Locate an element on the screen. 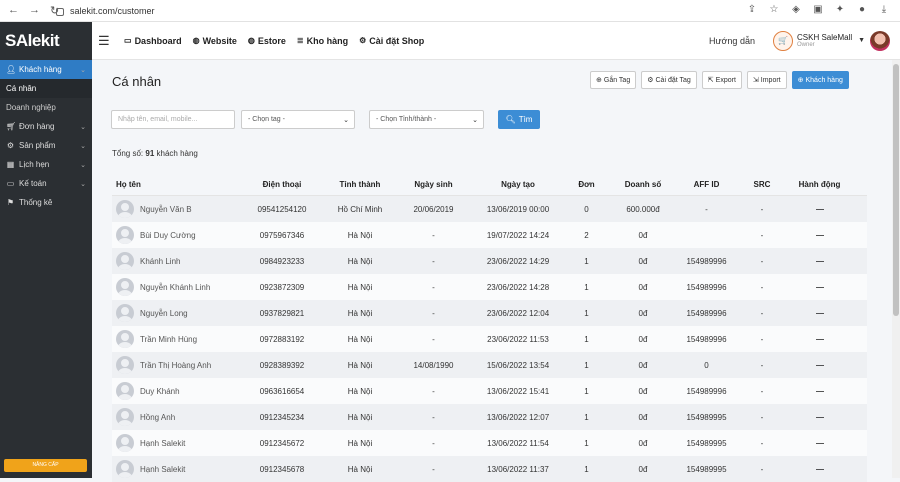 The height and width of the screenshot is (482, 900). address-bar: salekit.com/customer is located at coordinates (112, 11).